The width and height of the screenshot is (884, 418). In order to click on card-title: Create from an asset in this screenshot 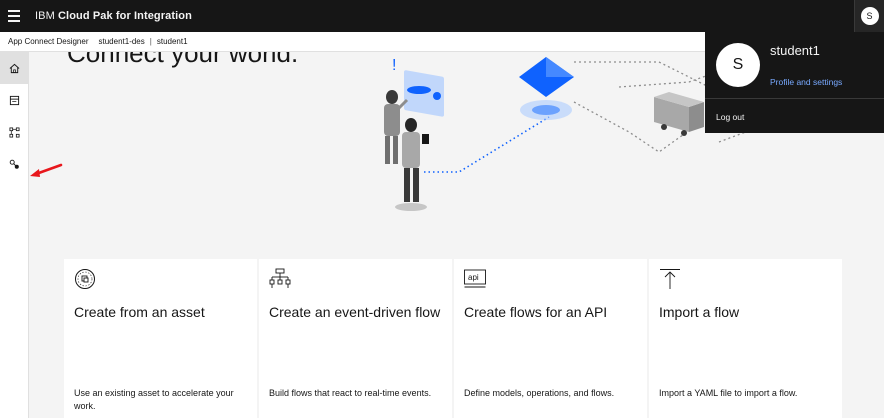, I will do `click(139, 312)`.